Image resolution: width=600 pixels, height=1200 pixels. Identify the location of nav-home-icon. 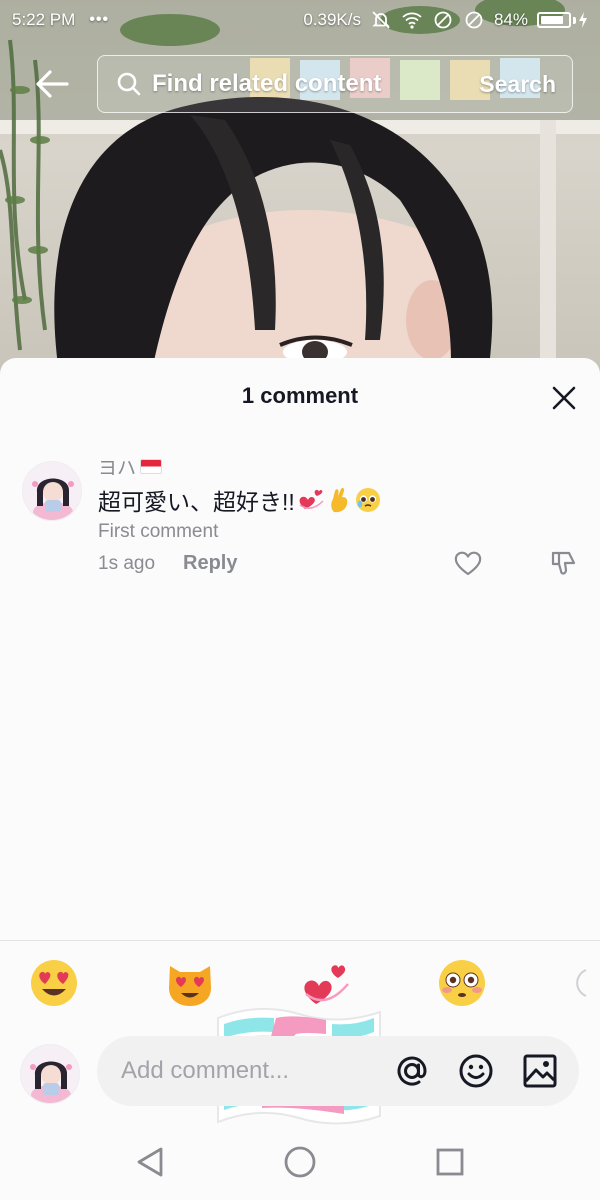
(300, 1162).